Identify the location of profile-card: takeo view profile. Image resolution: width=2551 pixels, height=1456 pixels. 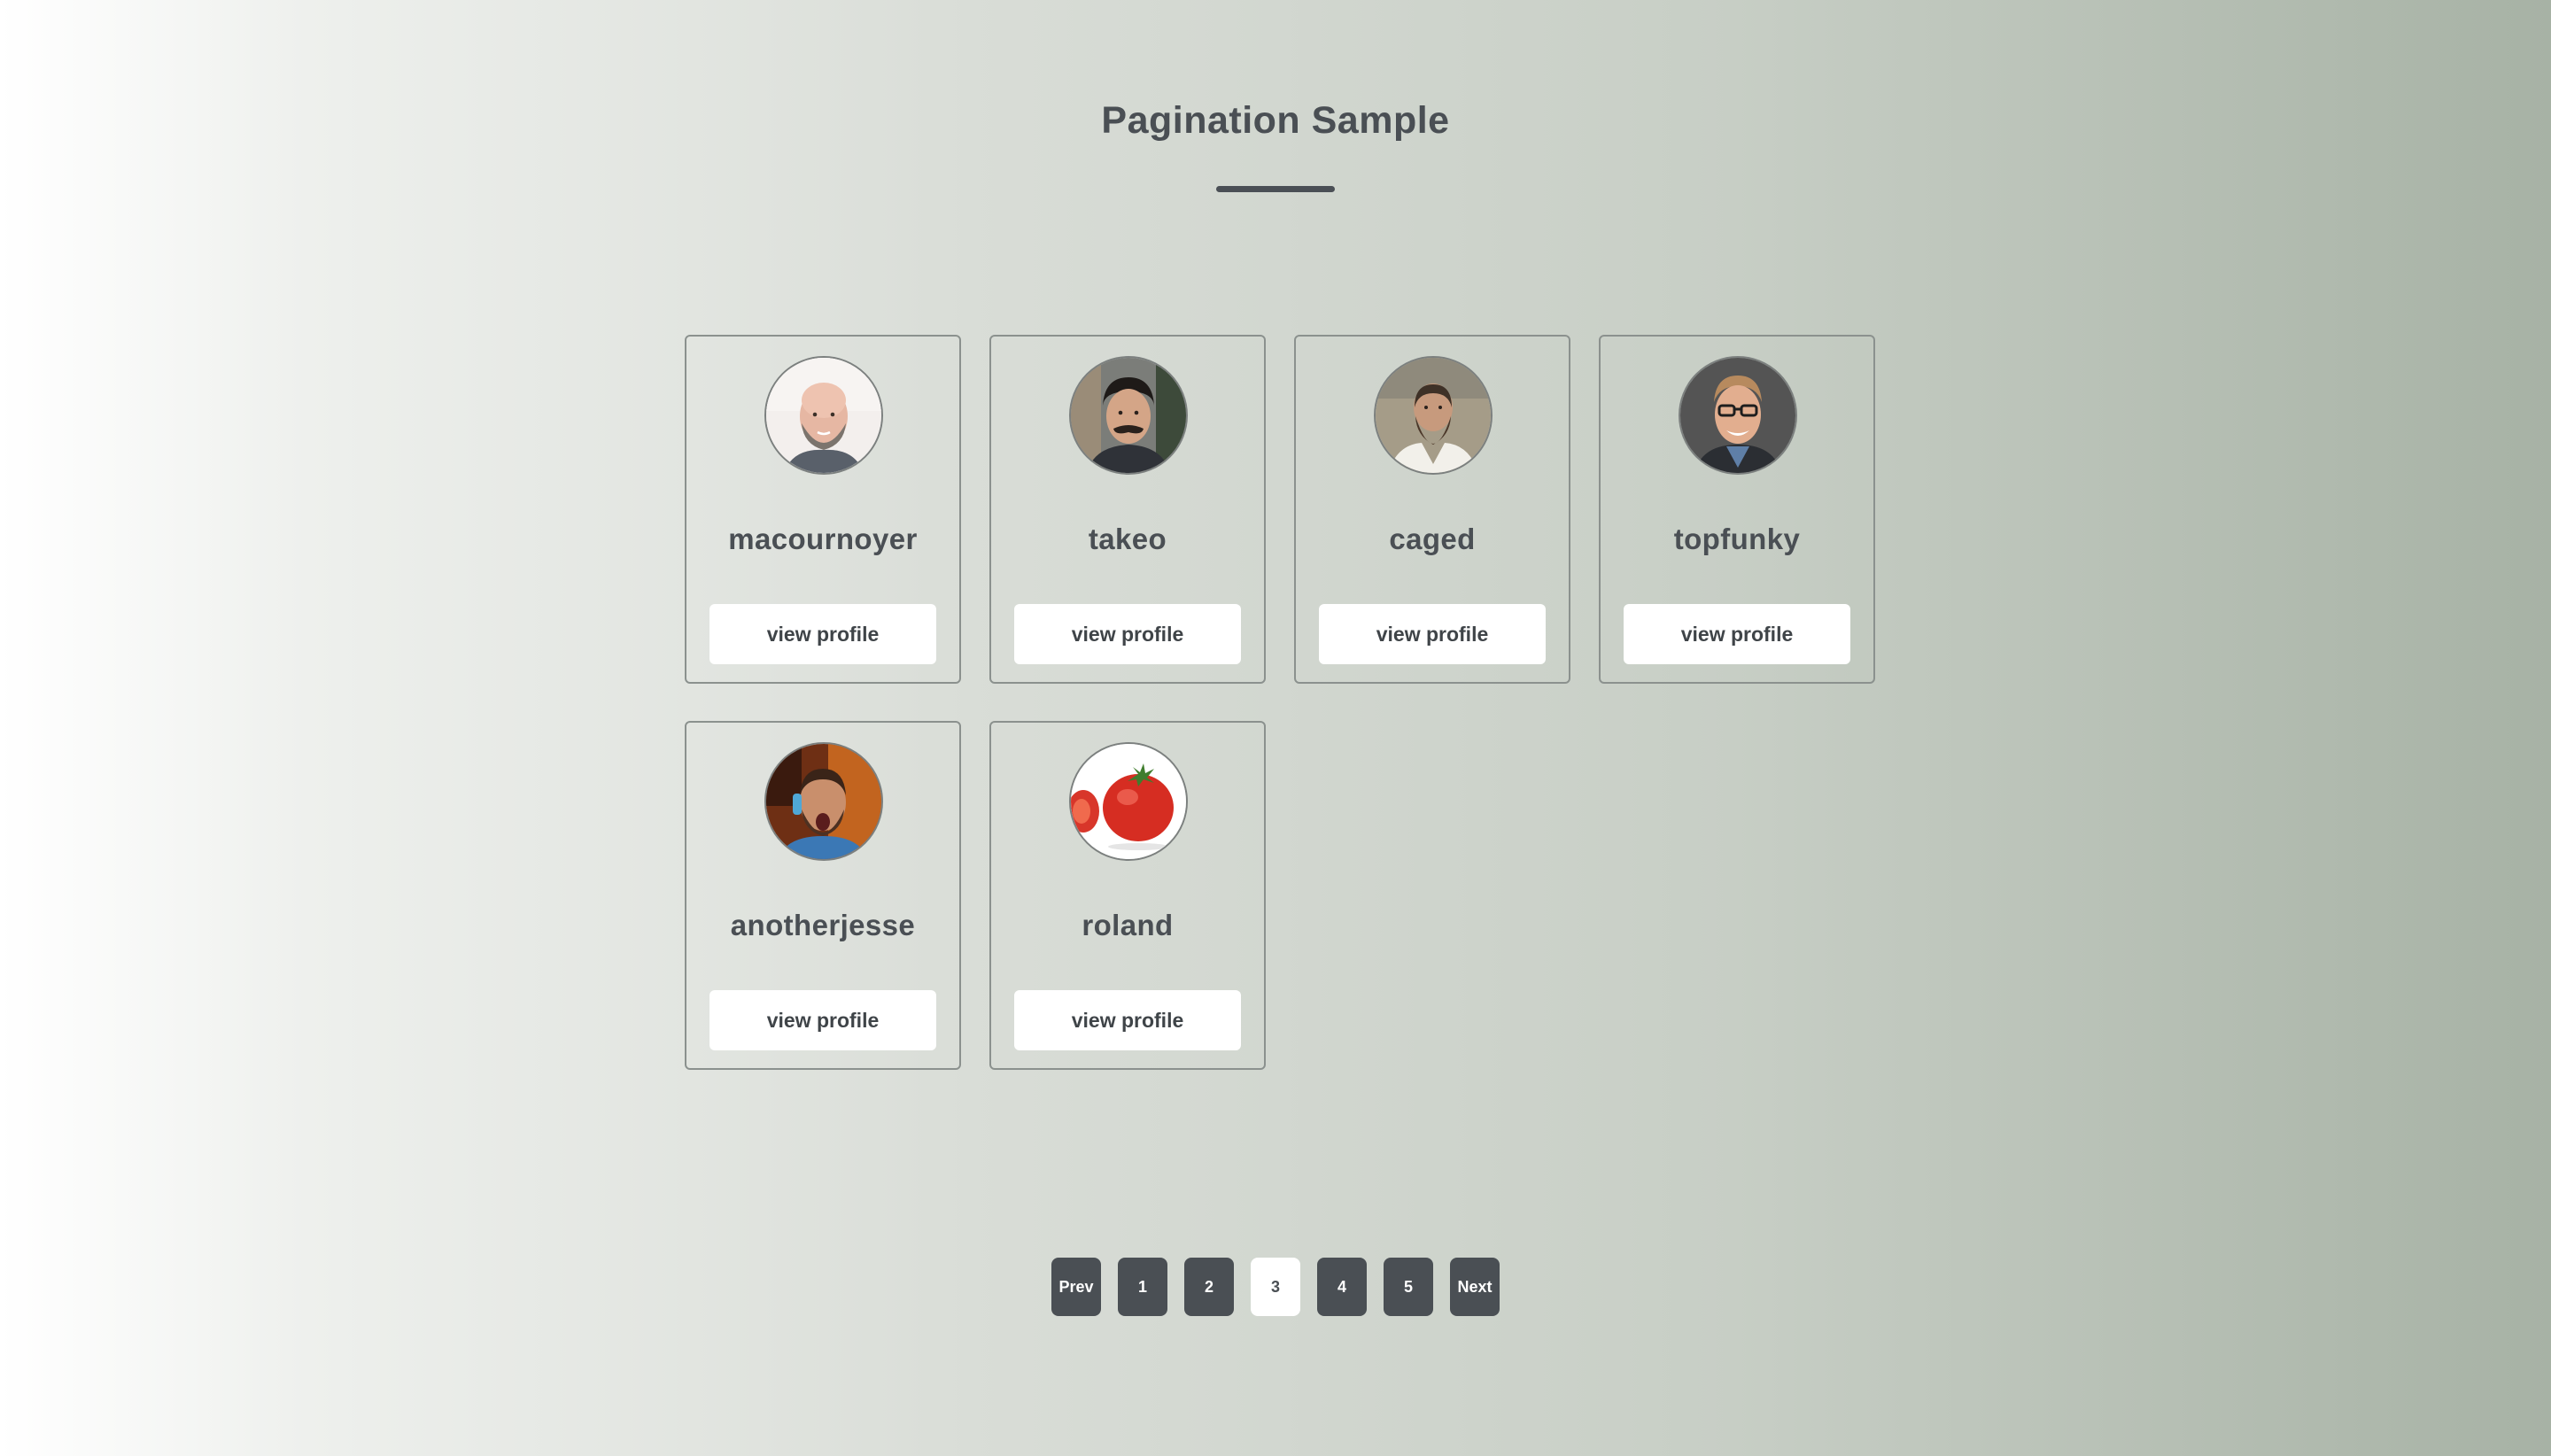
(1127, 510).